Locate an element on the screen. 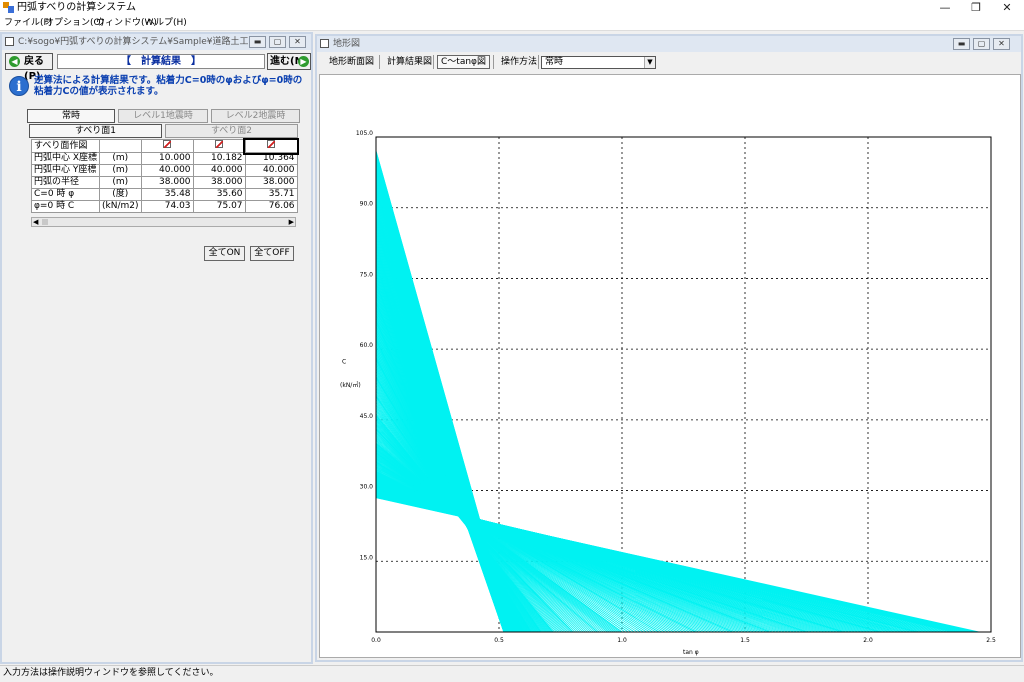  x-tick-label: 2.5 is located at coordinates (991, 640).